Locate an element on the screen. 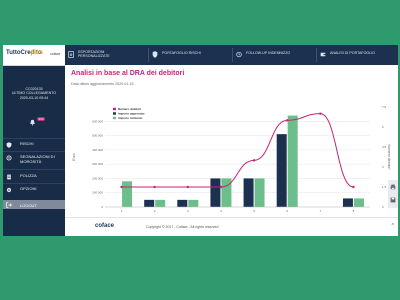  nav-label: ANALISI DI PORTAFOGLIO is located at coordinates (352, 53).